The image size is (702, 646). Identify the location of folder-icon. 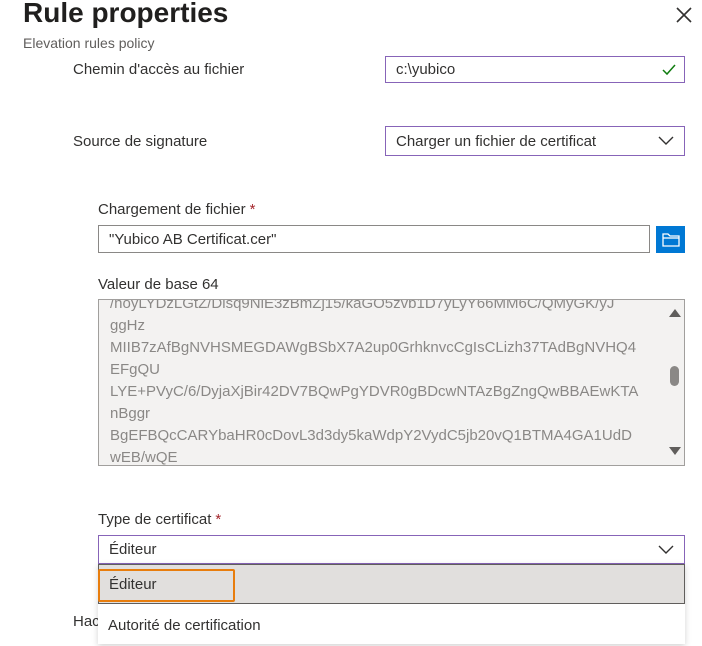
(670, 239).